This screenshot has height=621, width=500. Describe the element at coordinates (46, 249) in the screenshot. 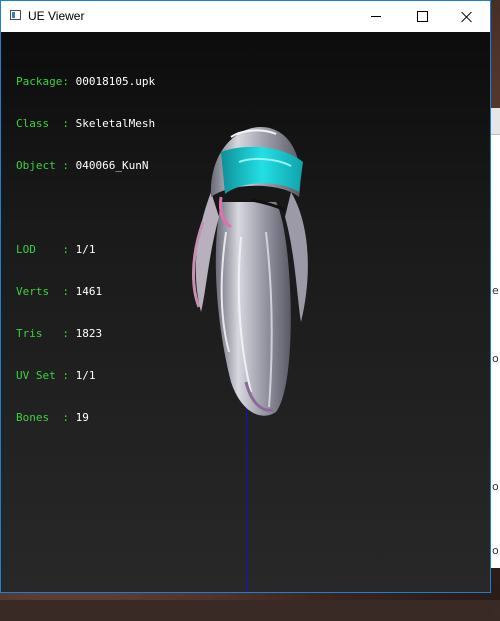

I see `info-label: LOD :` at that location.